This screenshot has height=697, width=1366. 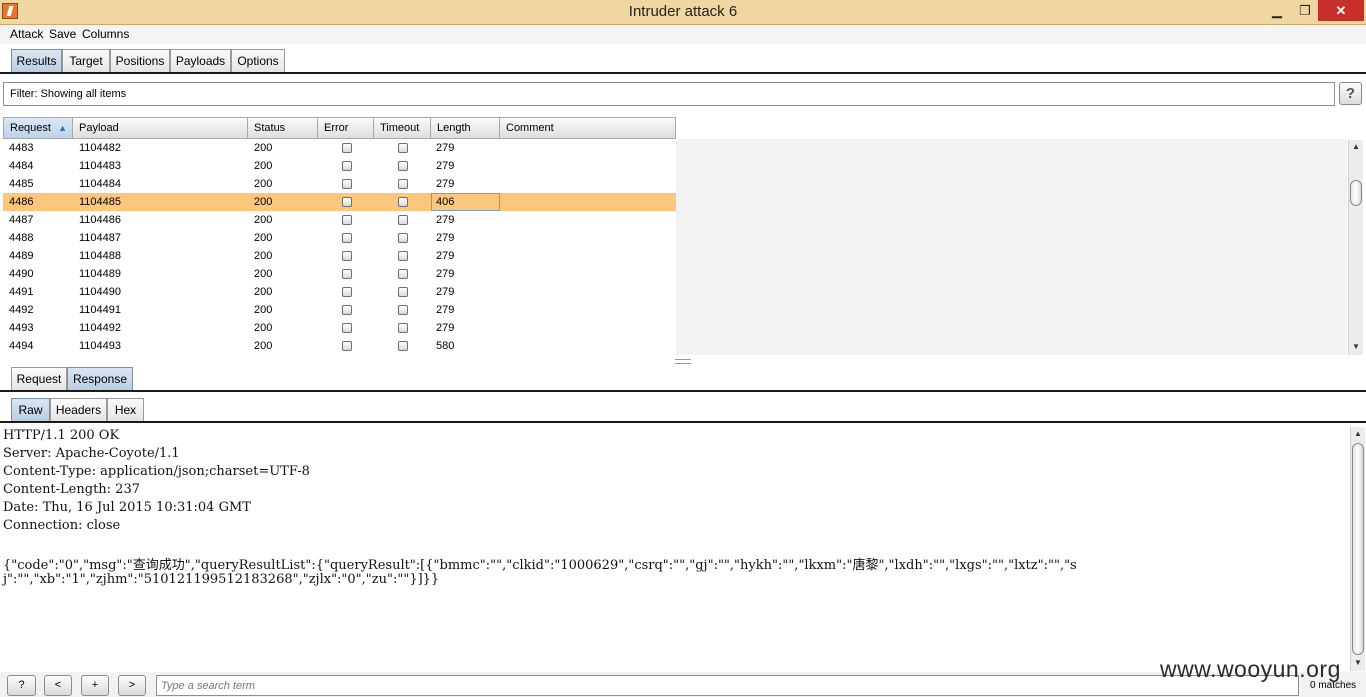 I want to click on column-header-error: Error, so click(x=346, y=128).